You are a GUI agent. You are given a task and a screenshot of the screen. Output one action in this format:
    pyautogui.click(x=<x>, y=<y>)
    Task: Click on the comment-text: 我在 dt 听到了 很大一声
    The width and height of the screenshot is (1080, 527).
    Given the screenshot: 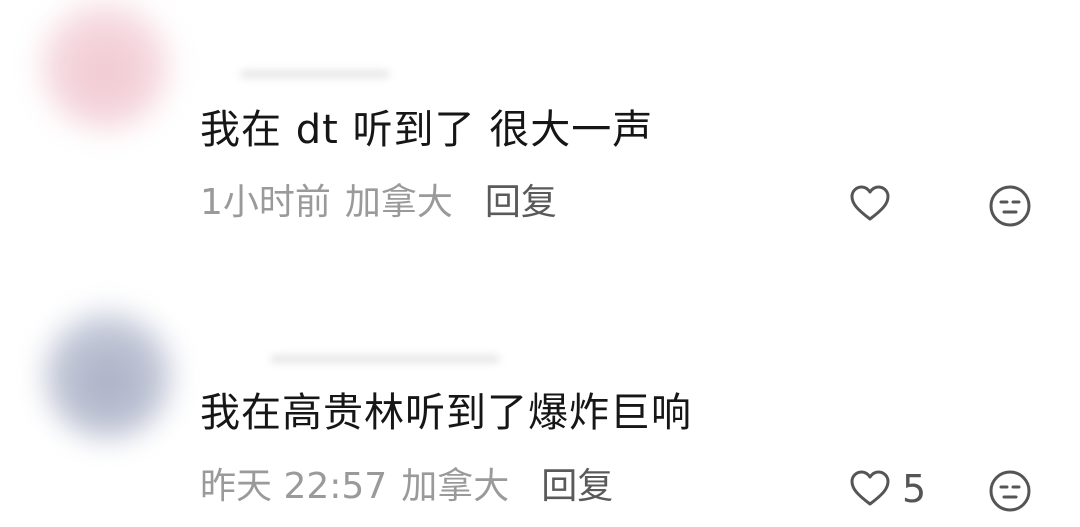 What is the action you would take?
    pyautogui.click(x=427, y=130)
    